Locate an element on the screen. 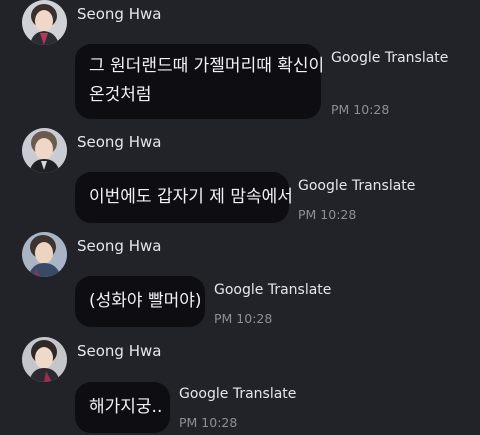  message-bubble: 이번에도 갑자기 제 맘속에서 is located at coordinates (184, 197).